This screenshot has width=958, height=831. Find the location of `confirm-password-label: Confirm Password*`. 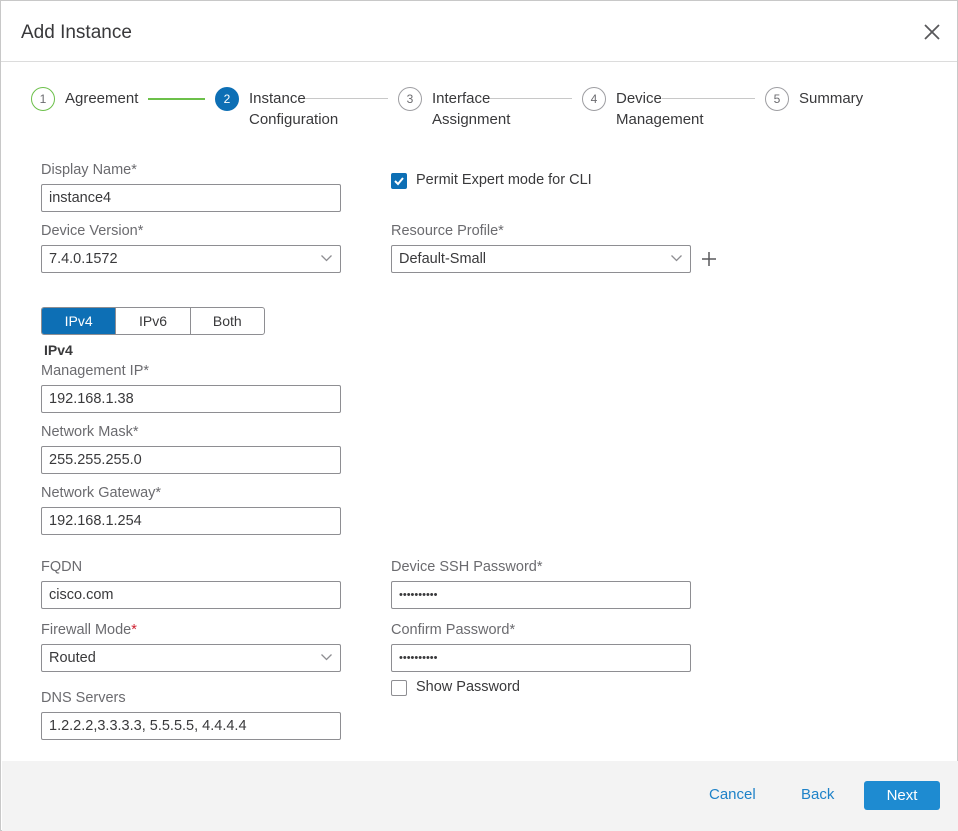

confirm-password-label: Confirm Password* is located at coordinates (453, 630).